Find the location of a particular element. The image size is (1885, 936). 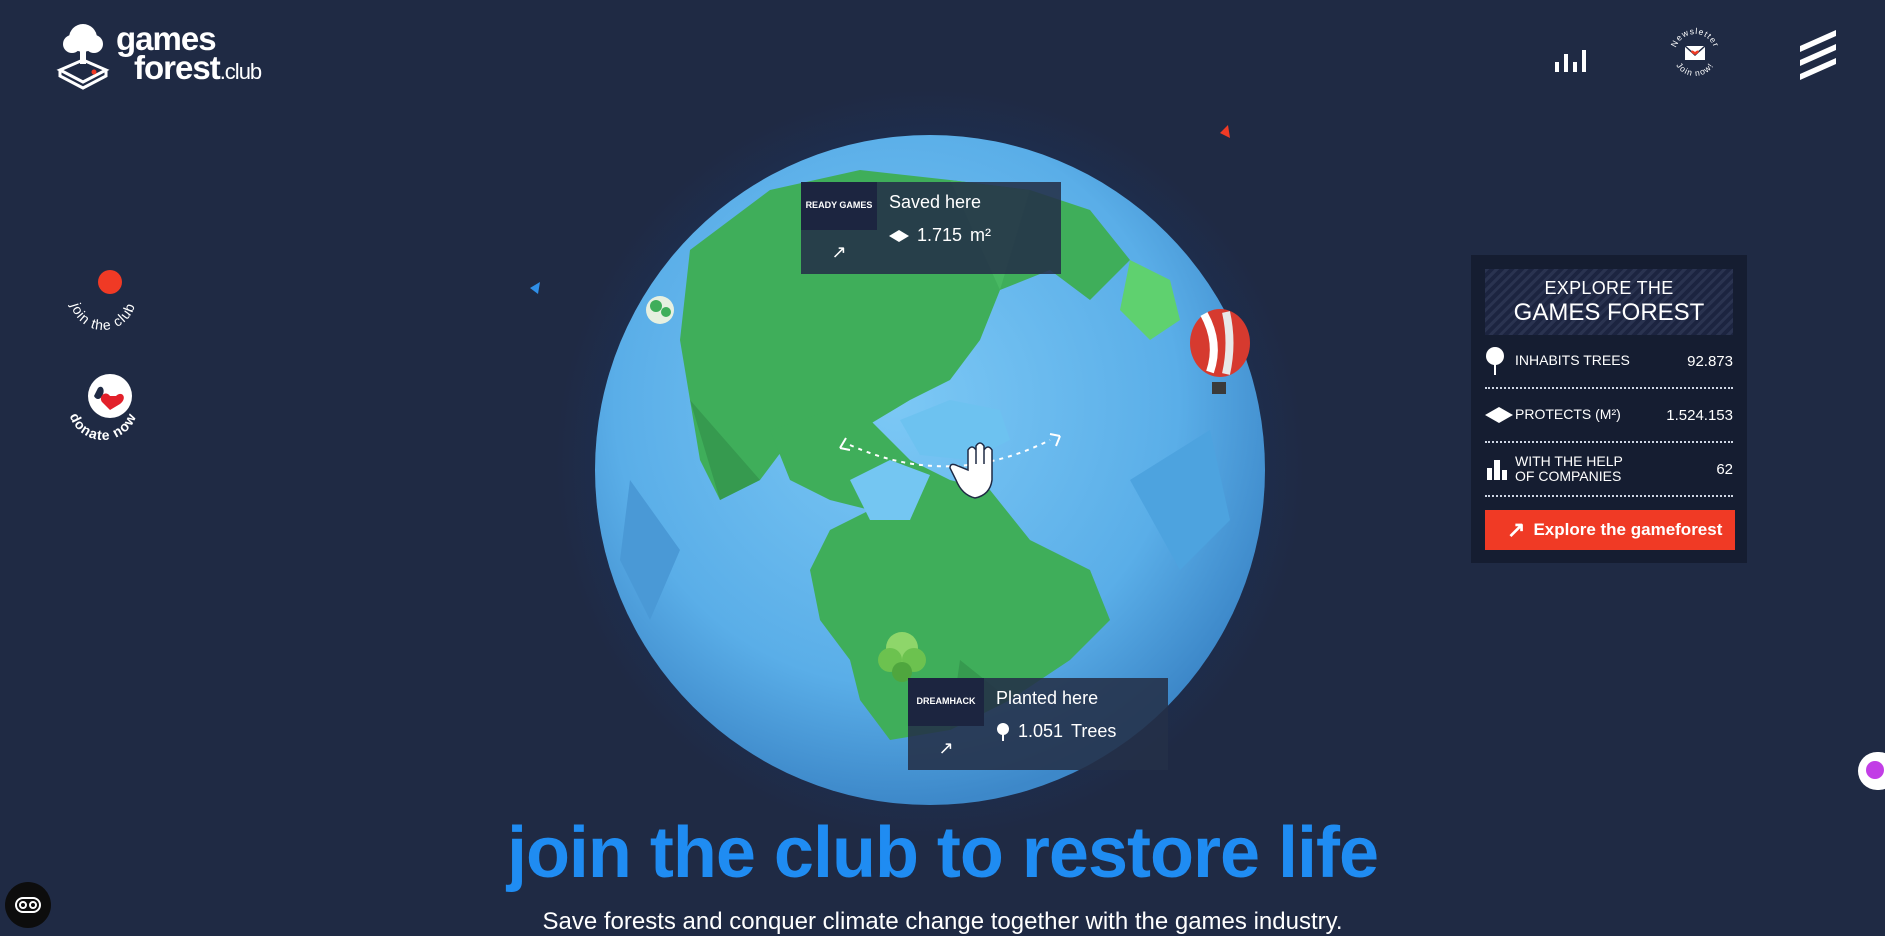

logo-suffix: .club is located at coordinates (240, 72).